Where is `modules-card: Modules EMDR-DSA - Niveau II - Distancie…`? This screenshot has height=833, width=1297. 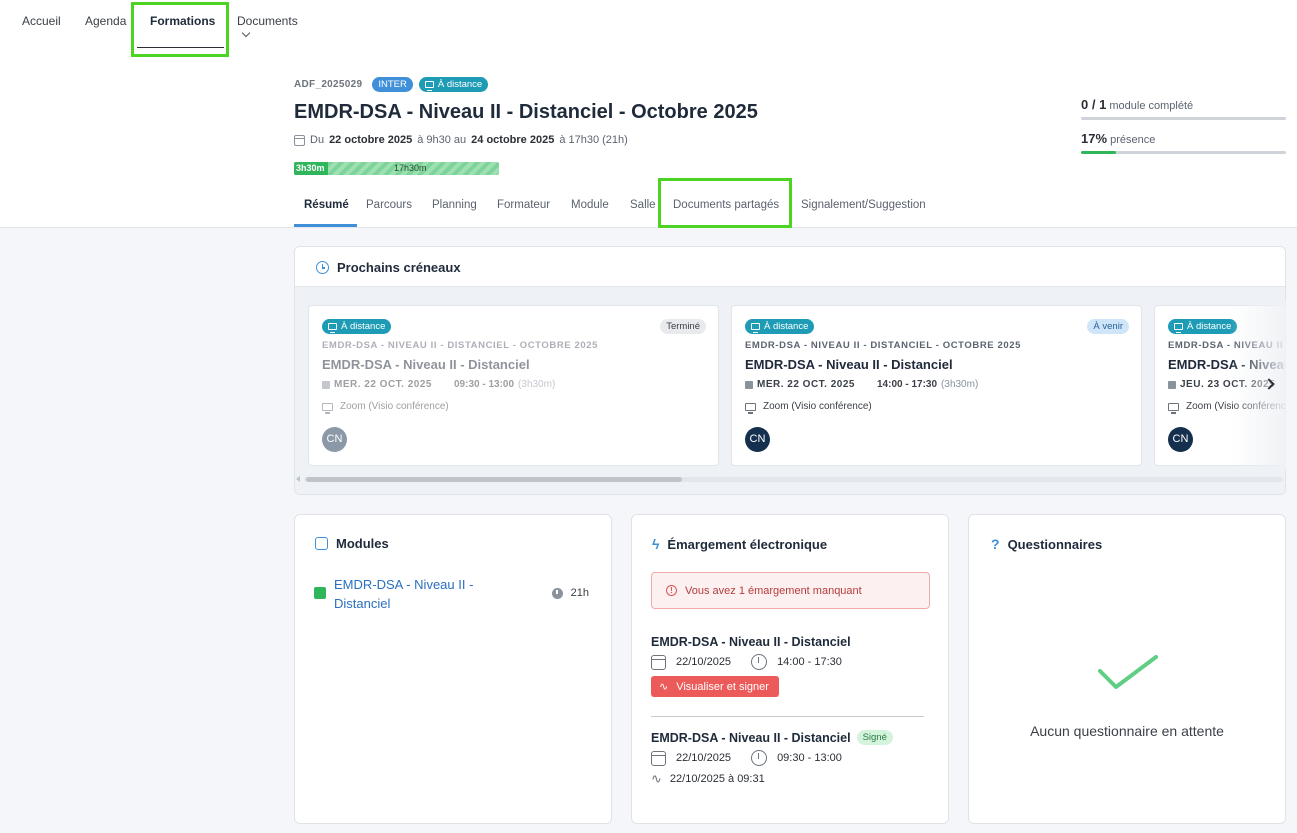 modules-card: Modules EMDR-DSA - Niveau II - Distancie… is located at coordinates (453, 669).